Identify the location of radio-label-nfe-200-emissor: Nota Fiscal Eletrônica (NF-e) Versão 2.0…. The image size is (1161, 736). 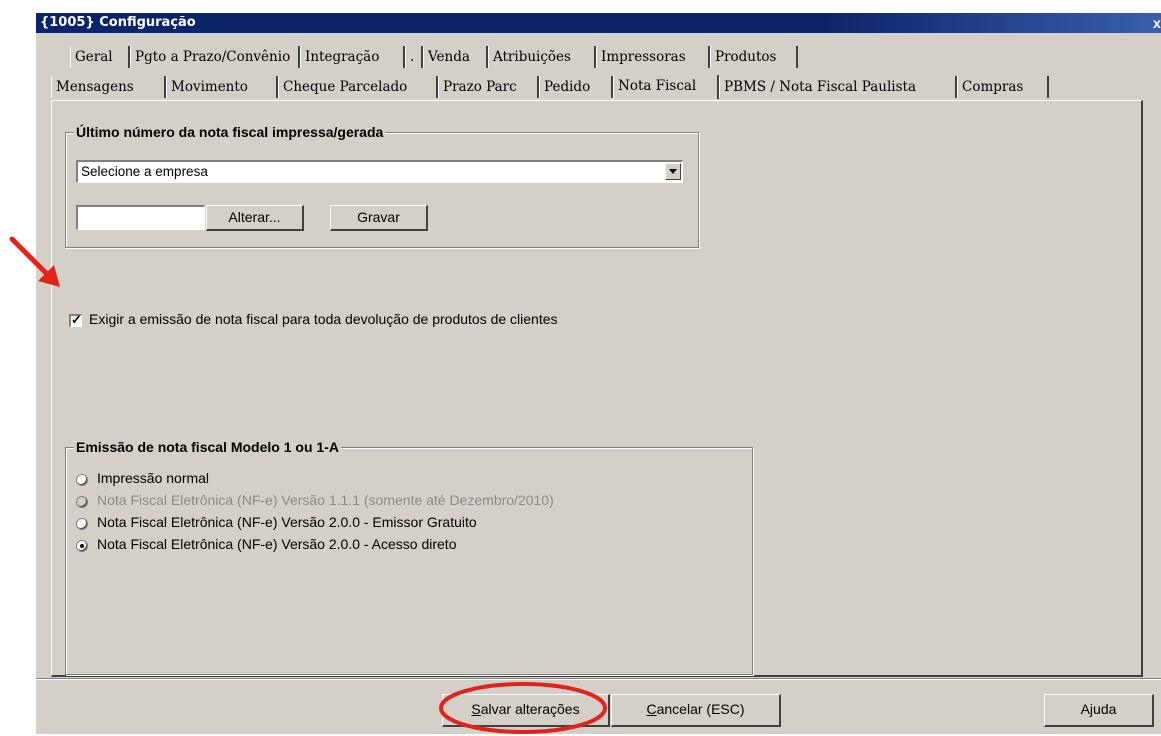
(287, 522).